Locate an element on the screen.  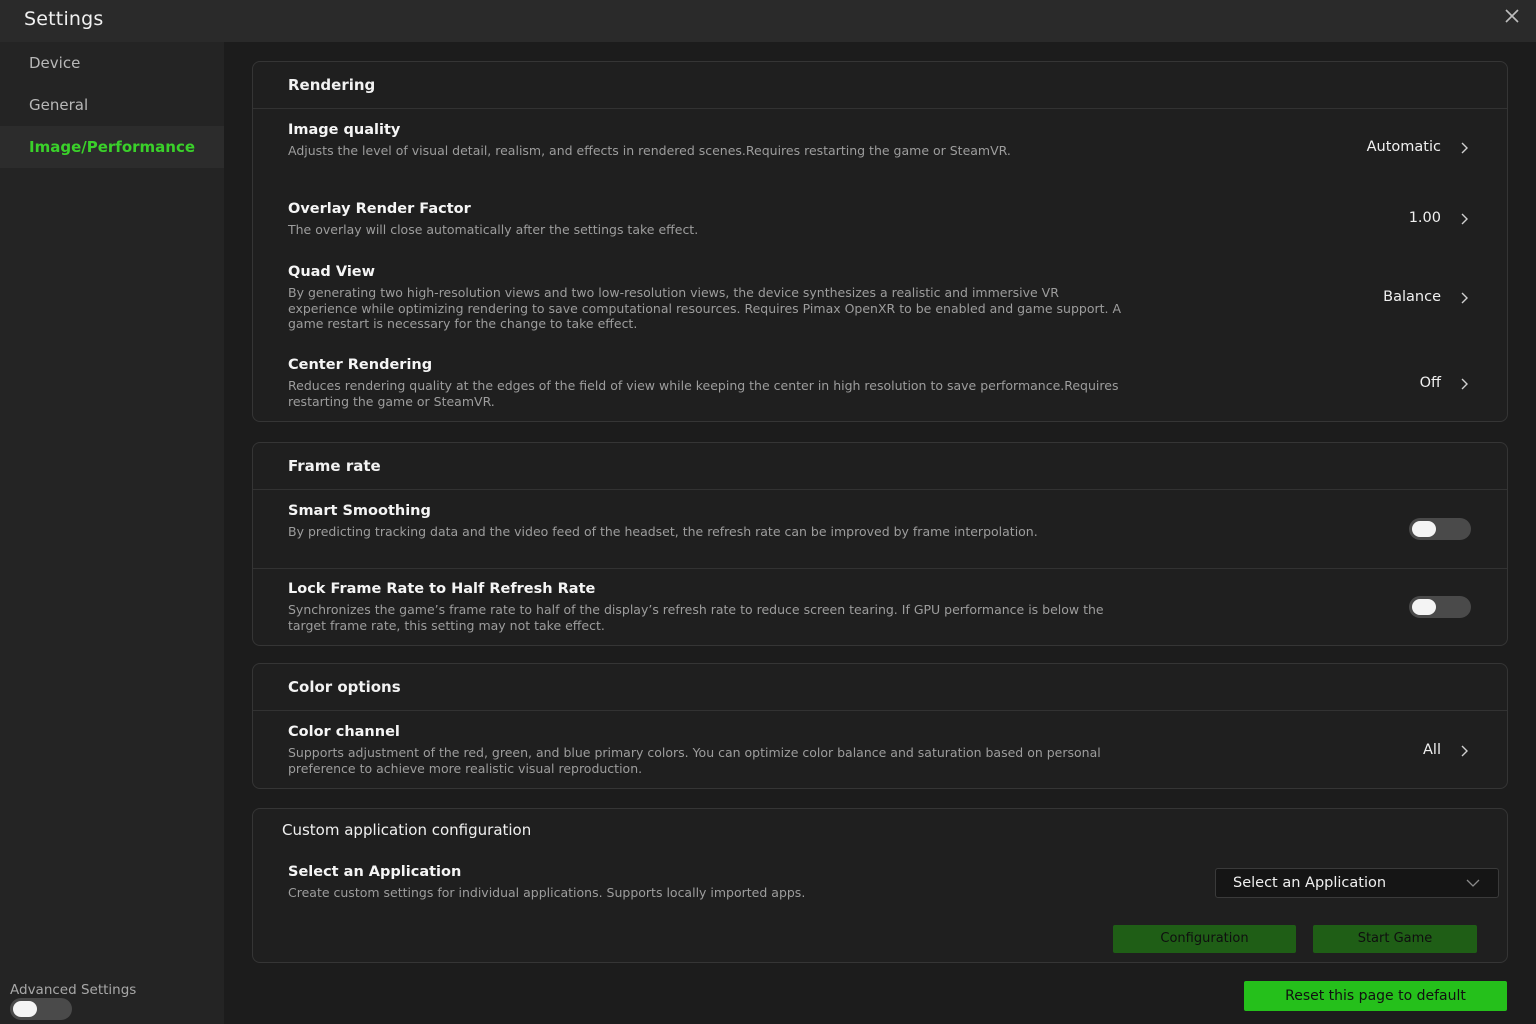
row-title: Image quality is located at coordinates (344, 130).